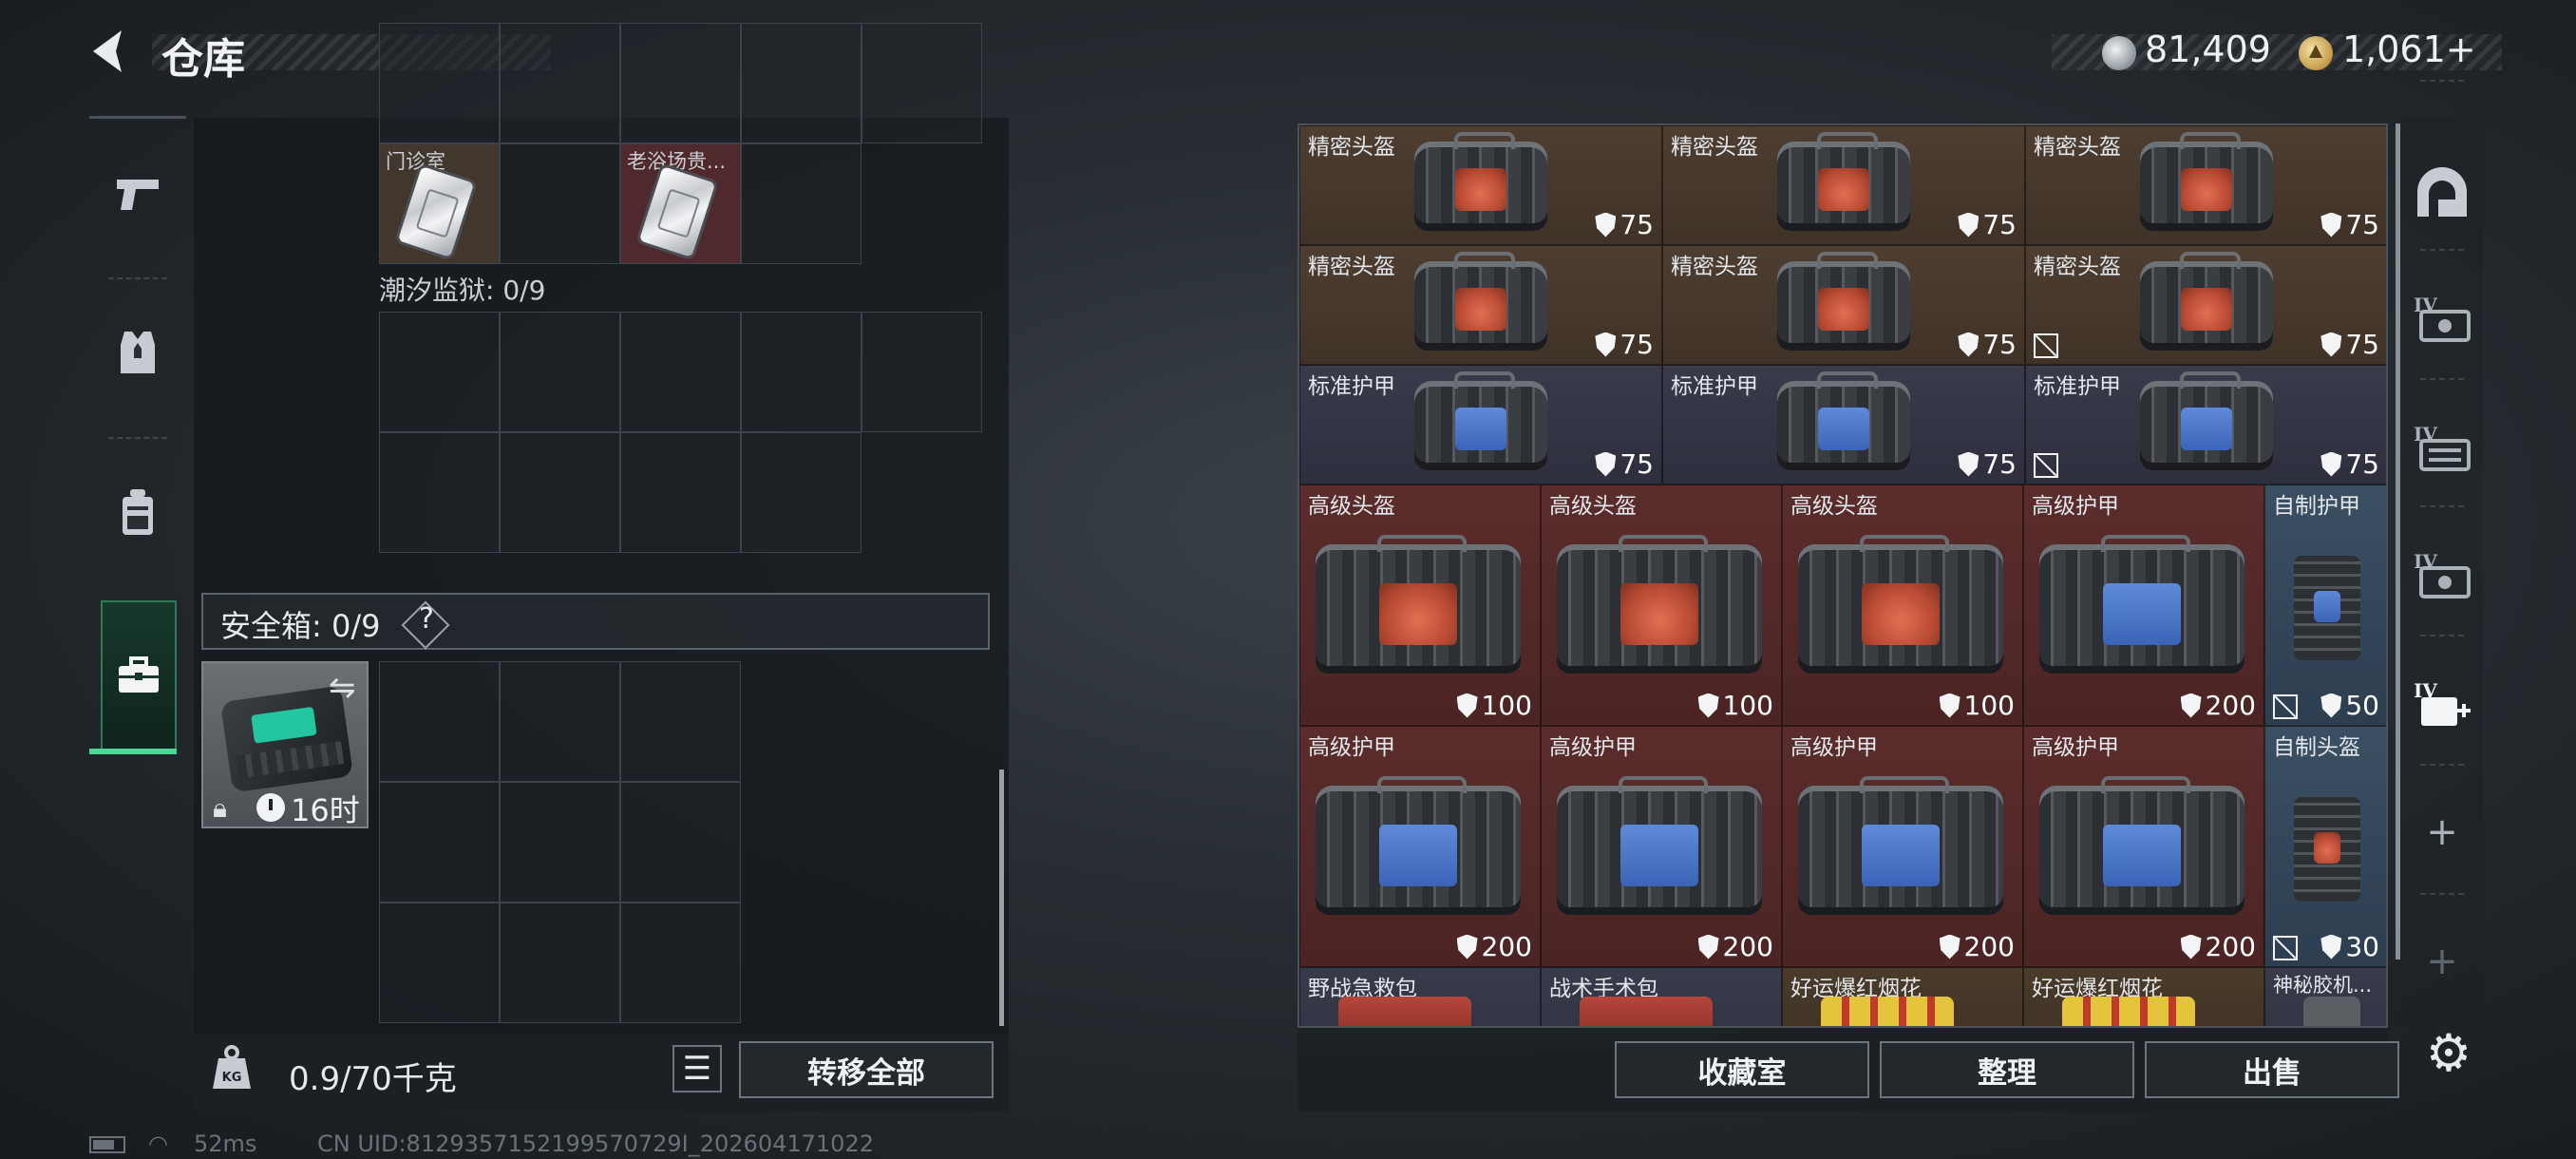  What do you see at coordinates (2077, 386) in the screenshot?
I see `item-name: 标准护甲` at bounding box center [2077, 386].